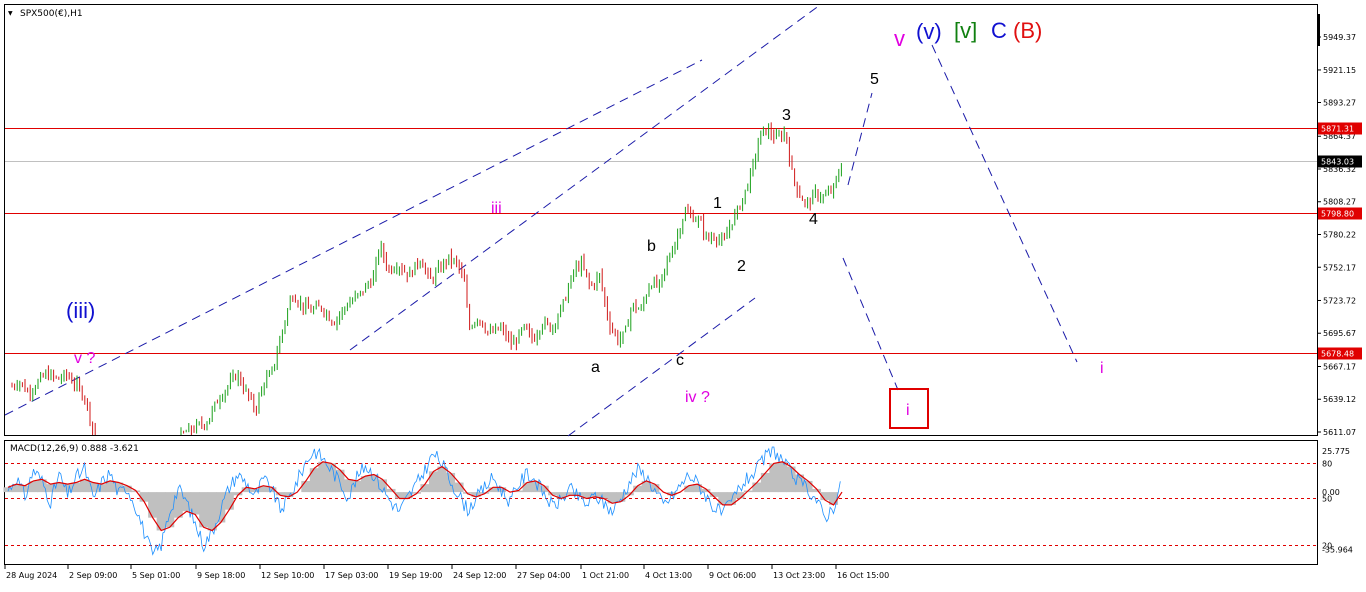  What do you see at coordinates (31, 575) in the screenshot?
I see `time-tick-label: 28 Aug 2024` at bounding box center [31, 575].